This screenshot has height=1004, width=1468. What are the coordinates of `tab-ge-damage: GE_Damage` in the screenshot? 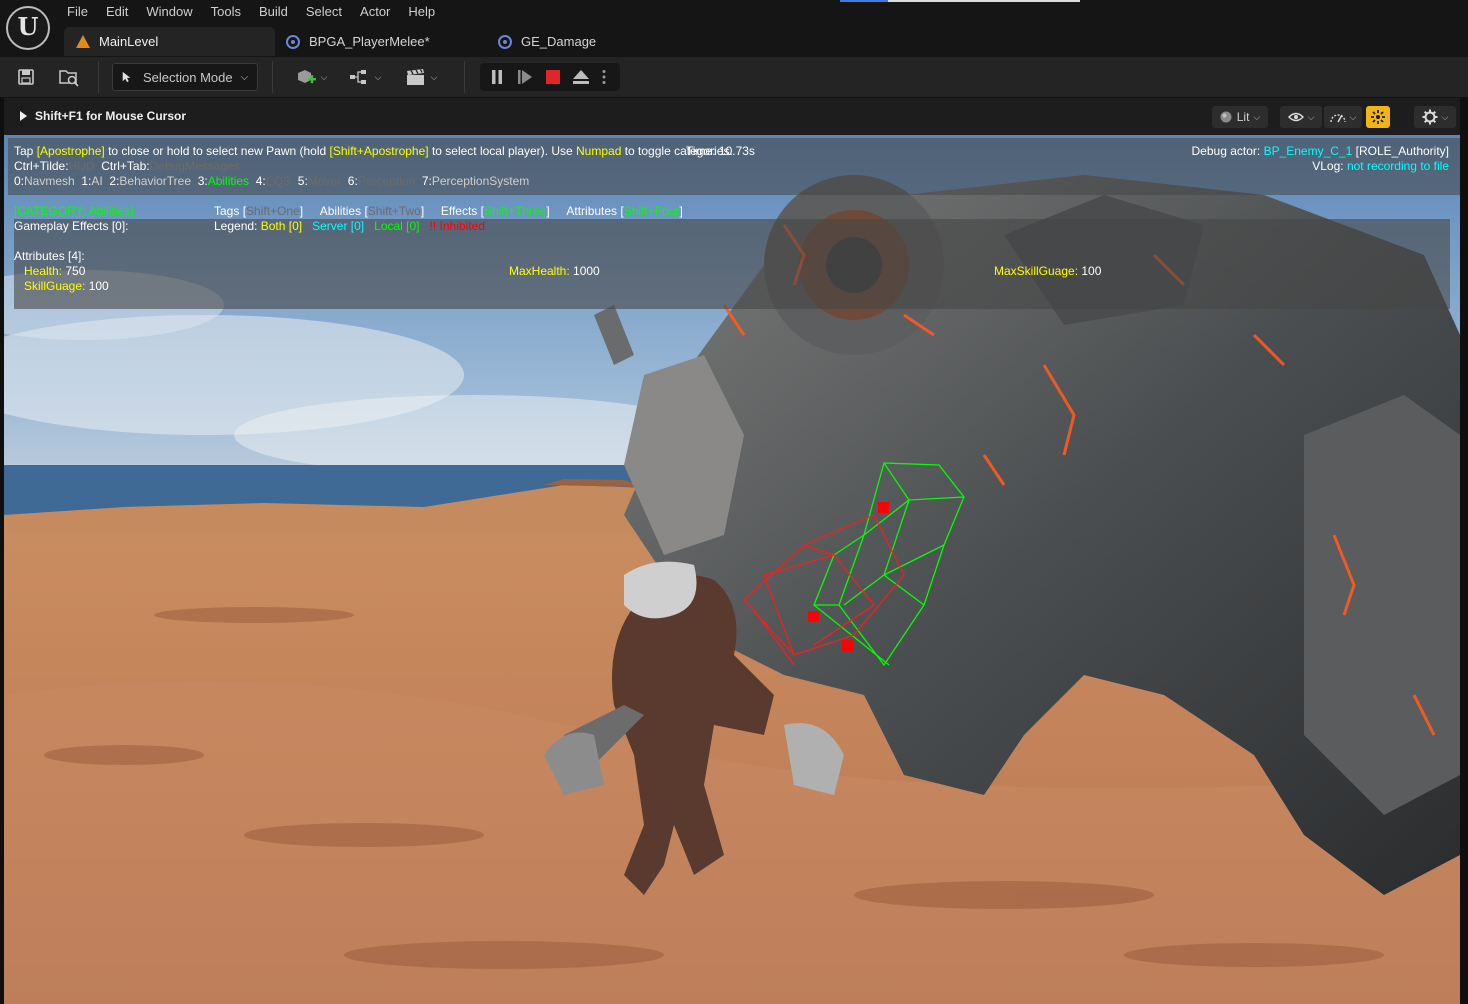 It's located at (596, 41).